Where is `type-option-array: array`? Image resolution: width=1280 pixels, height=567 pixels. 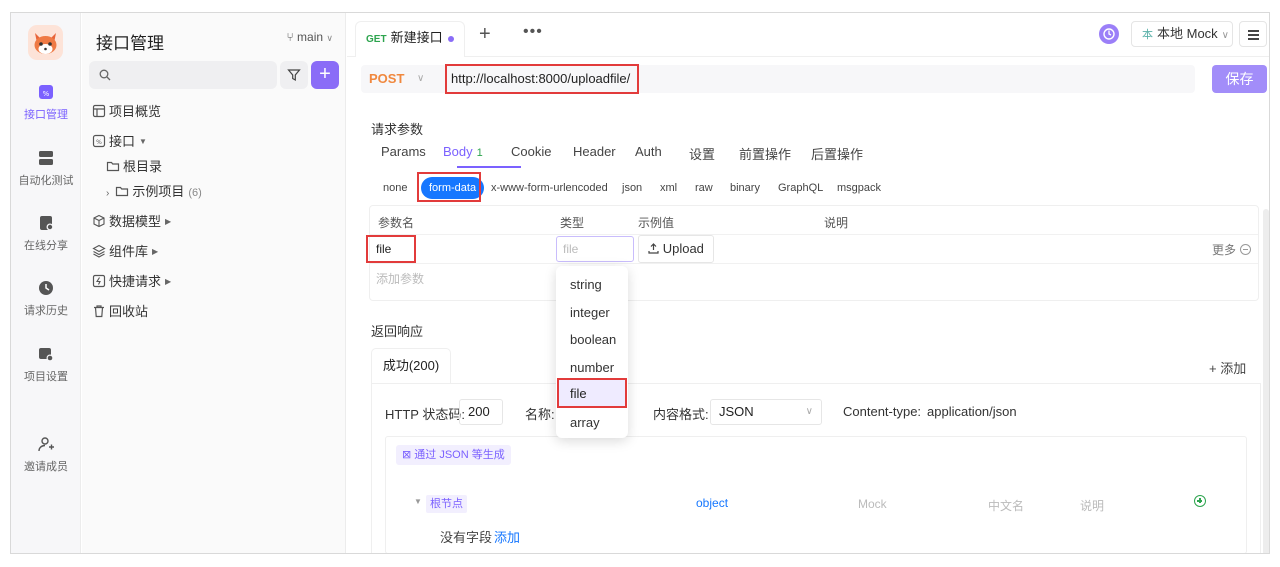 type-option-array: array is located at coordinates (585, 422).